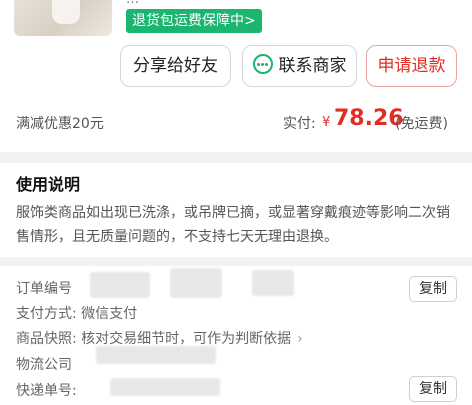 The width and height of the screenshot is (472, 405). What do you see at coordinates (411, 66) in the screenshot?
I see `apply-refund-button: 申请退款` at bounding box center [411, 66].